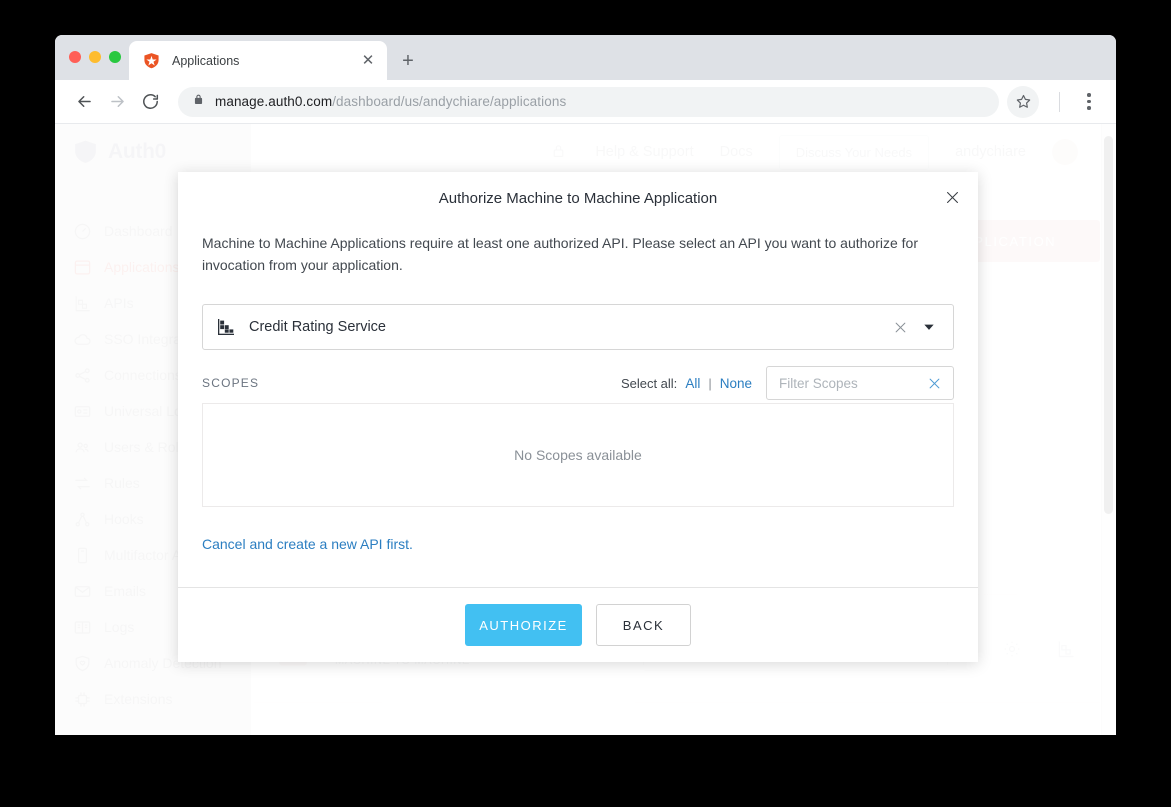 This screenshot has height=807, width=1171. I want to click on minimize-window-button, so click(95, 57).